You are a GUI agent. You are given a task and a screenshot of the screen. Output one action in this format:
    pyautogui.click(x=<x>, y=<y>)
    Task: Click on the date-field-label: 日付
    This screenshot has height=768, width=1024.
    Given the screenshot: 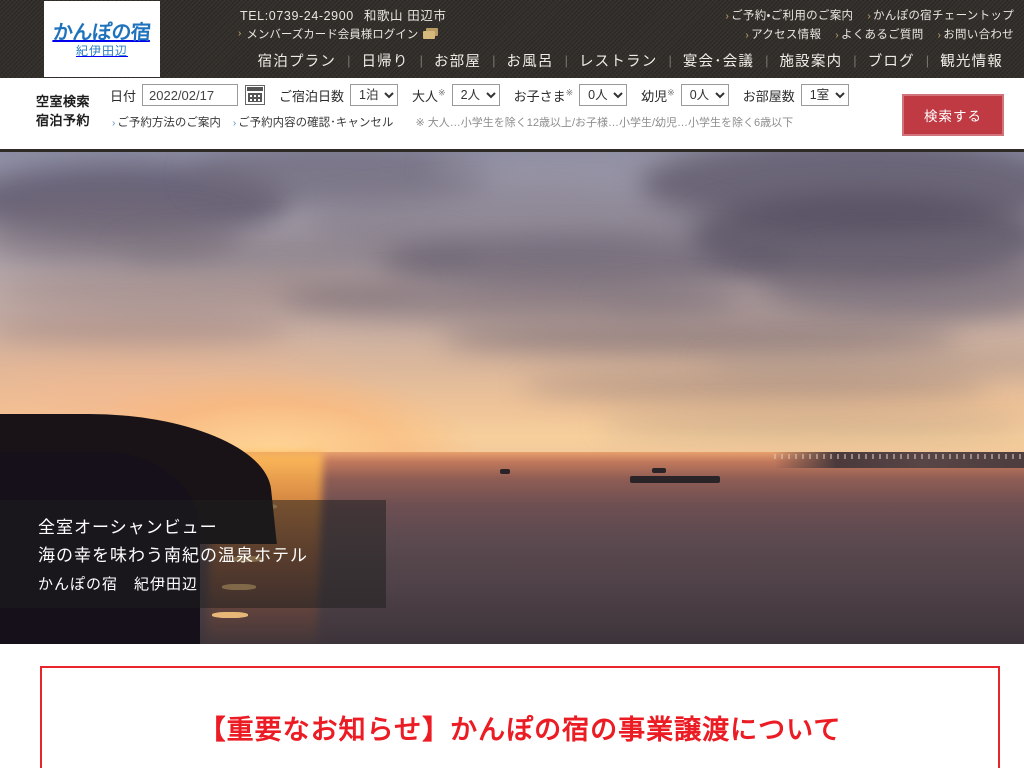 What is the action you would take?
    pyautogui.click(x=123, y=96)
    